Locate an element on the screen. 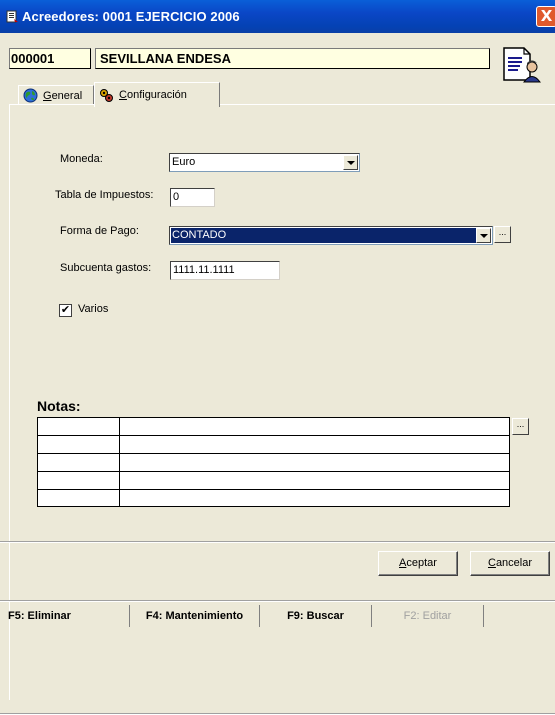  tab-general: General is located at coordinates (56, 95).